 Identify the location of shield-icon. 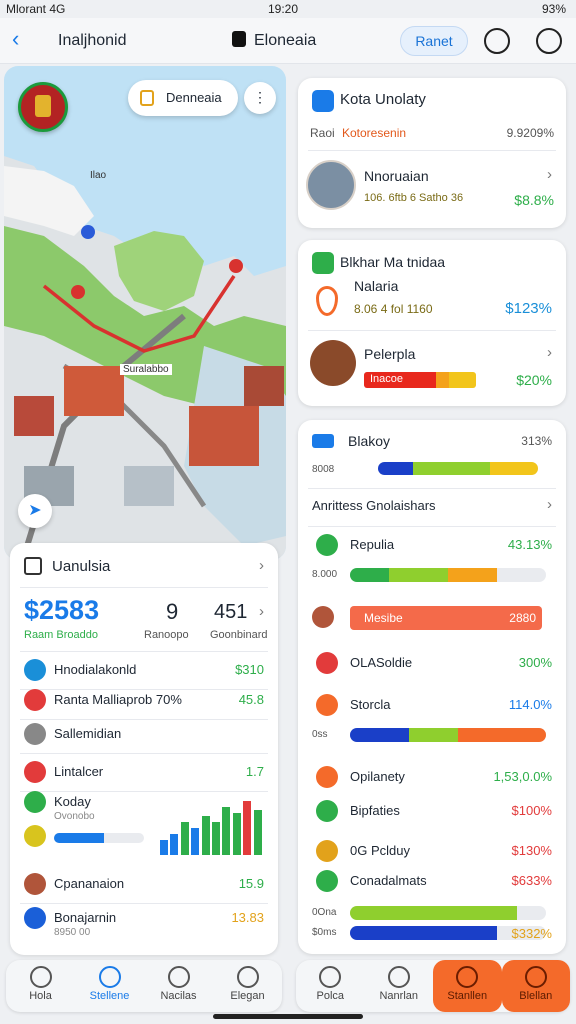
(497, 41).